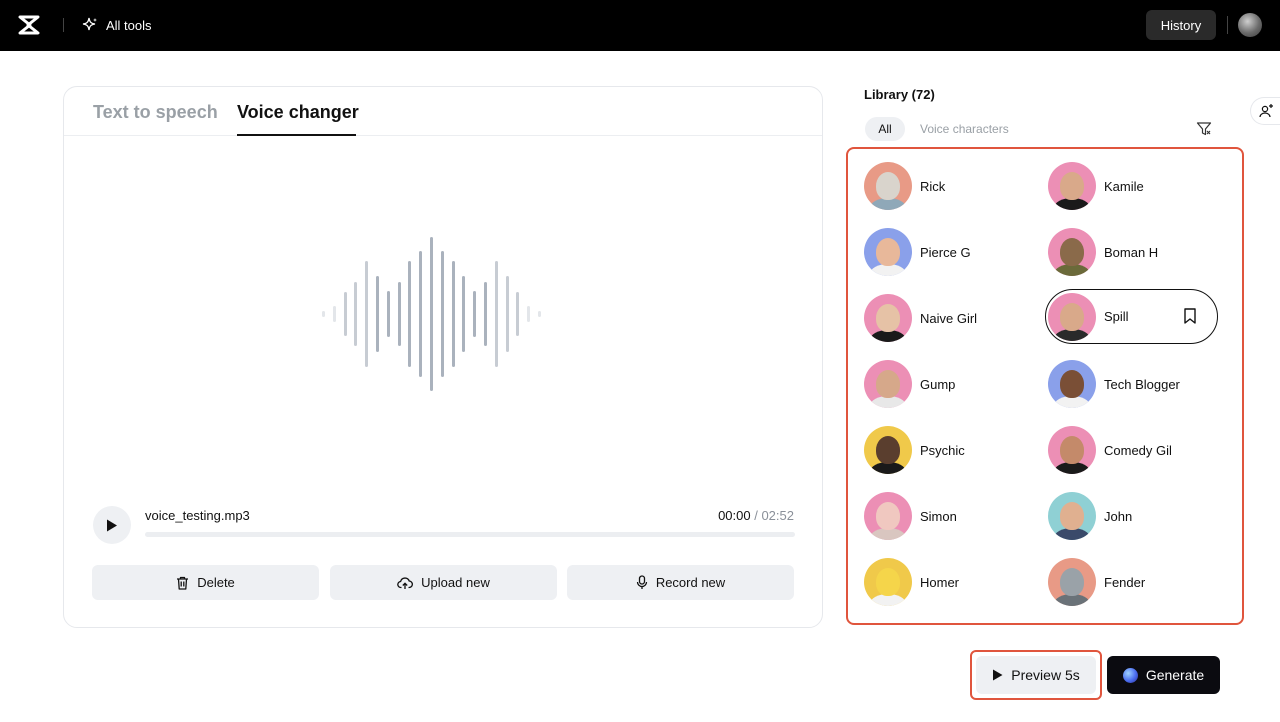  What do you see at coordinates (197, 515) in the screenshot?
I see `audio-filename: voice_testing.mp3` at bounding box center [197, 515].